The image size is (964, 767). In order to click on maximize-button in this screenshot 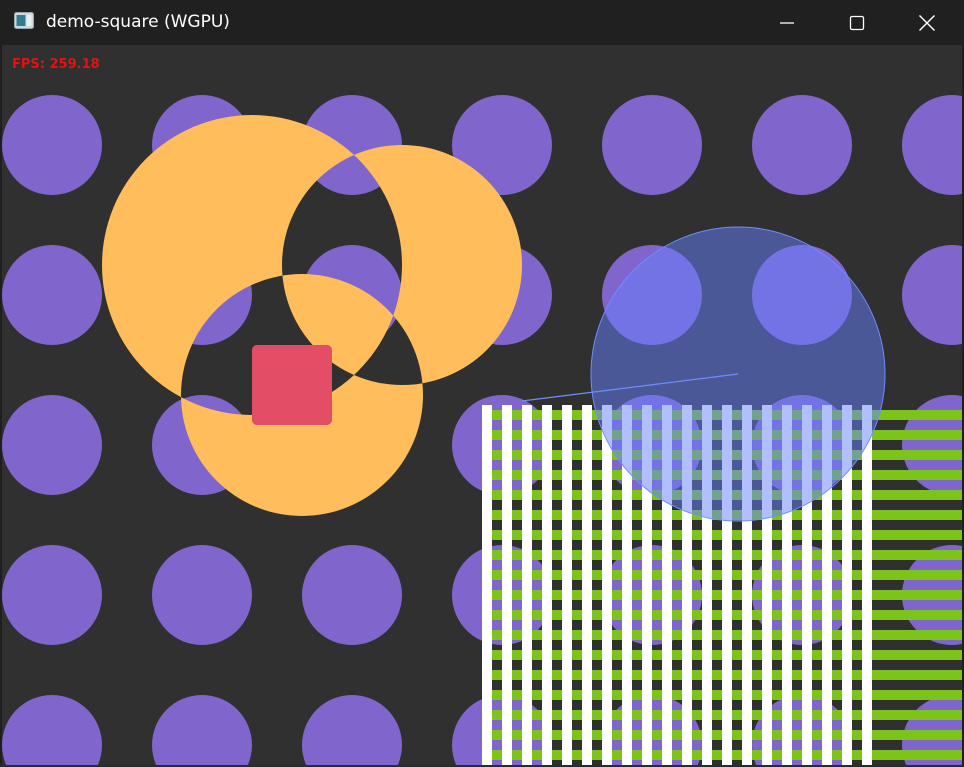, I will do `click(857, 22)`.